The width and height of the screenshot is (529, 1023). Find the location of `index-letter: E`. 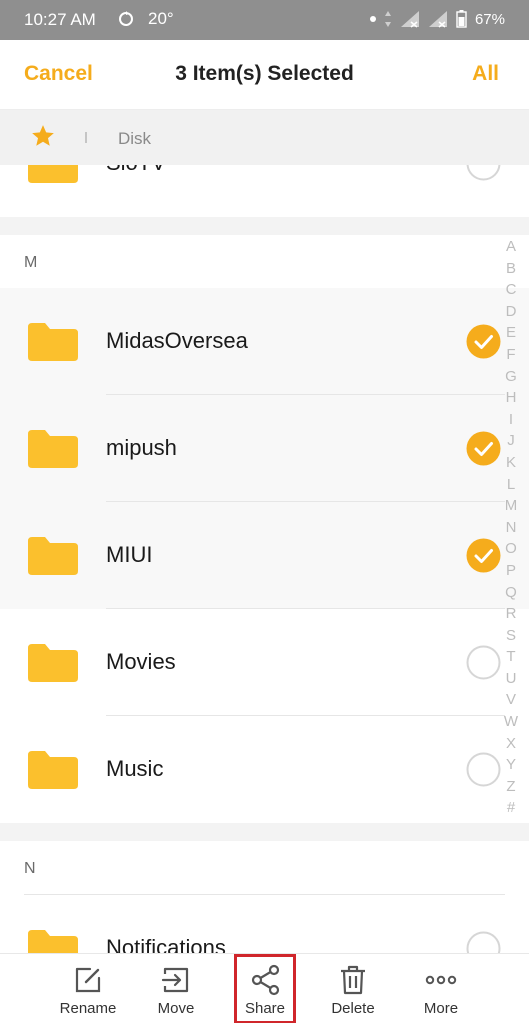

index-letter: E is located at coordinates (511, 333).